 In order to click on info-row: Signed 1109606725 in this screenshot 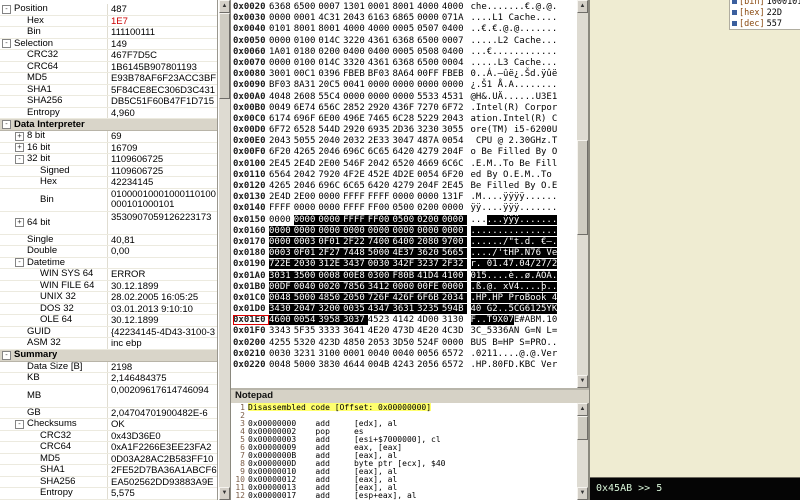, I will do `click(108, 171)`.